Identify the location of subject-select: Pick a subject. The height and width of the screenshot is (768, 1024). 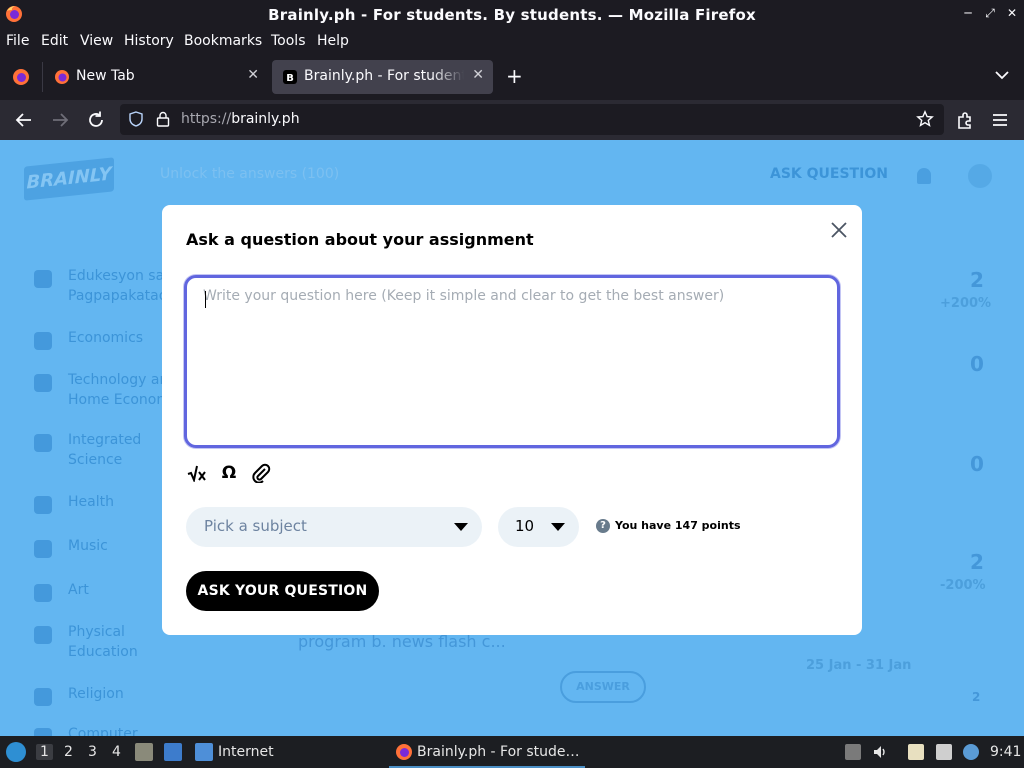
(334, 527).